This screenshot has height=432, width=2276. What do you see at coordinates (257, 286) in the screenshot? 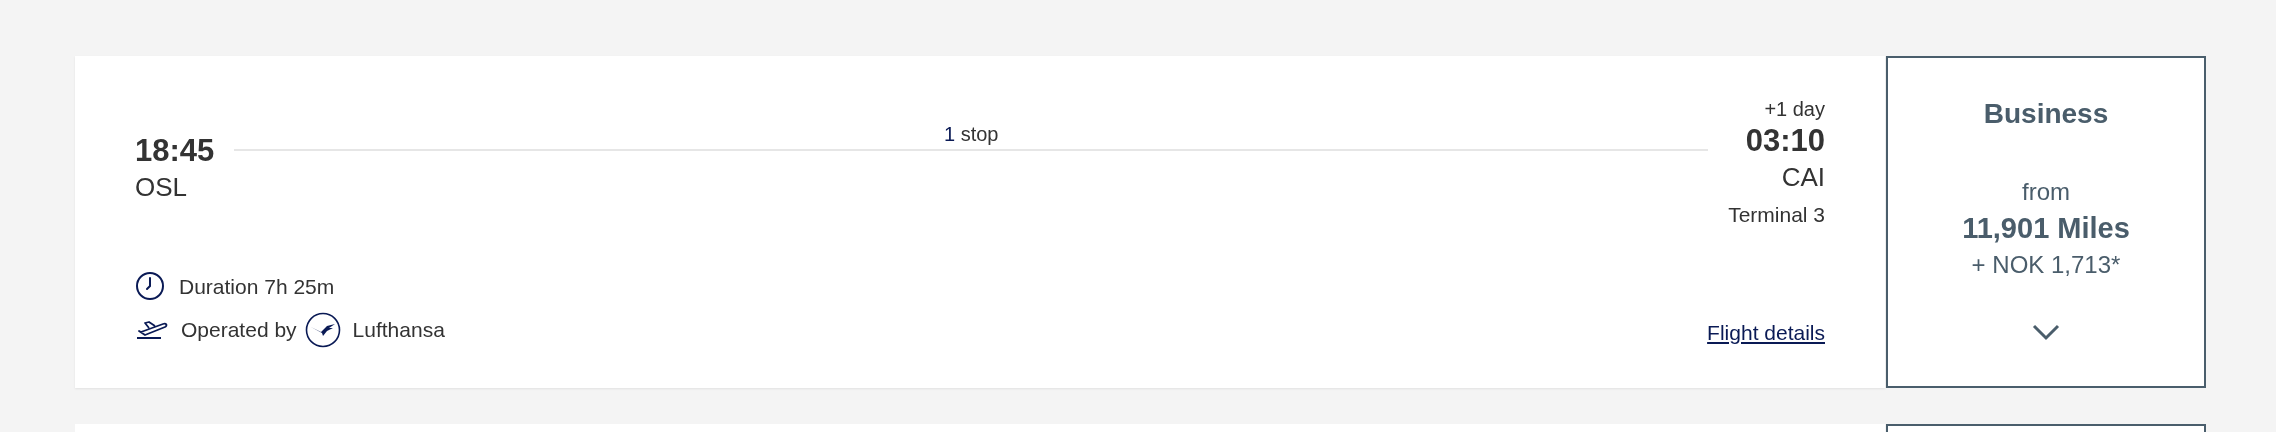
I see `duration-text: Duration 7h 25m` at bounding box center [257, 286].